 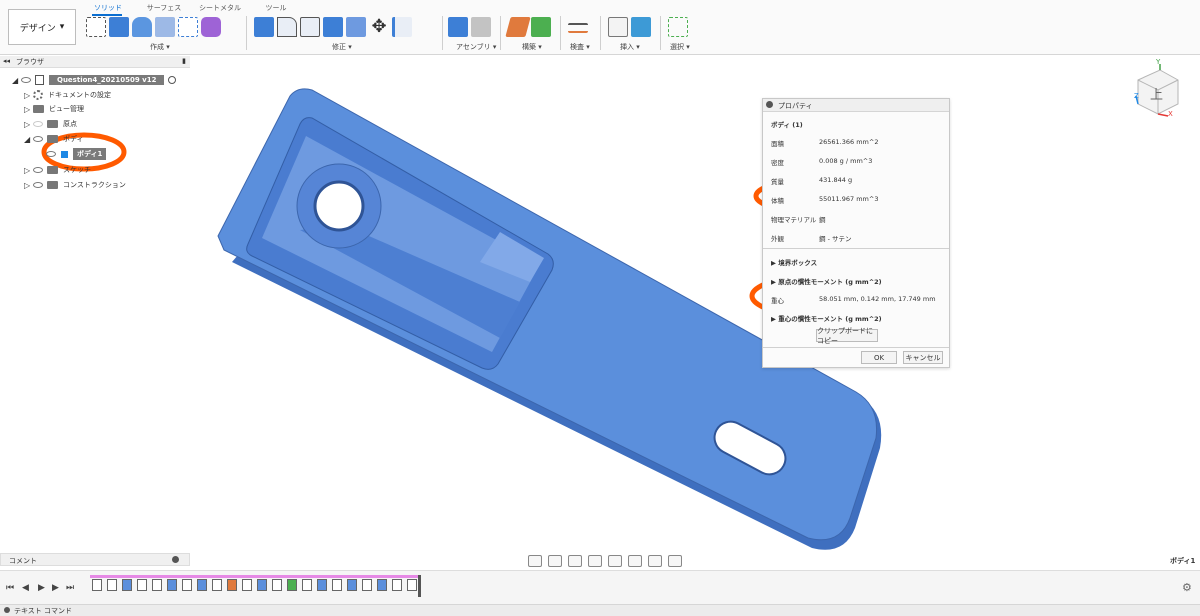 What do you see at coordinates (175, 559) in the screenshot?
I see `add-comment-icon` at bounding box center [175, 559].